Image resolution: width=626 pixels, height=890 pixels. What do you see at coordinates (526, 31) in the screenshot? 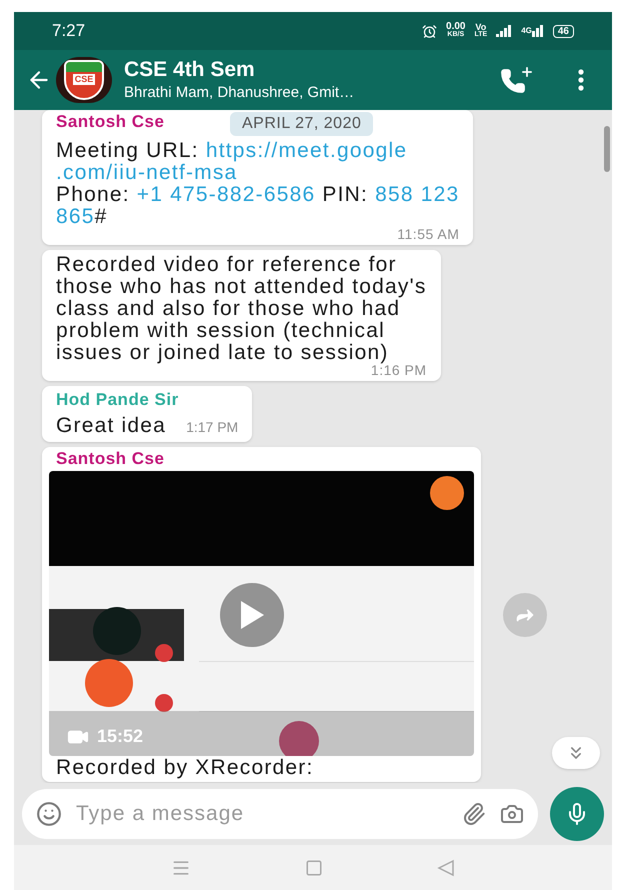
I see `network-type: 4G` at bounding box center [526, 31].